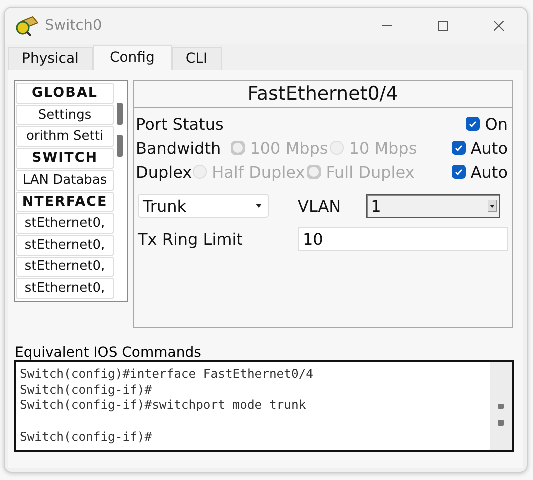 The width and height of the screenshot is (533, 480). Describe the element at coordinates (65, 202) in the screenshot. I see `list-header: NTERFACE` at that location.